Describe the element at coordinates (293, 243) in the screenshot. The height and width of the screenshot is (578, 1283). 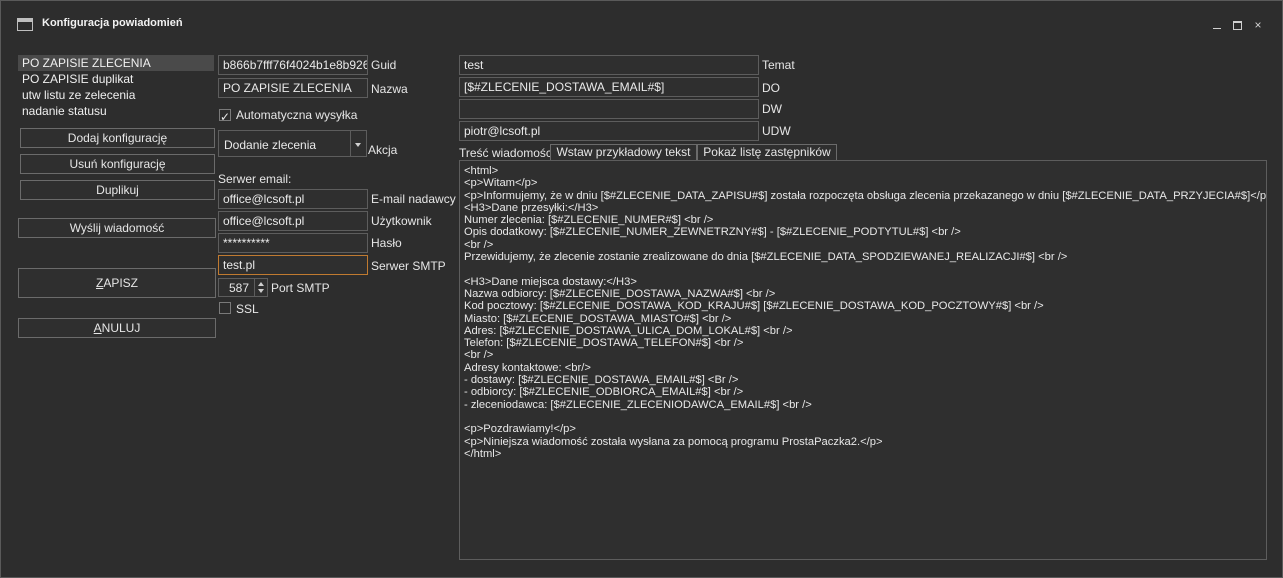
I see `password-field: **********` at that location.